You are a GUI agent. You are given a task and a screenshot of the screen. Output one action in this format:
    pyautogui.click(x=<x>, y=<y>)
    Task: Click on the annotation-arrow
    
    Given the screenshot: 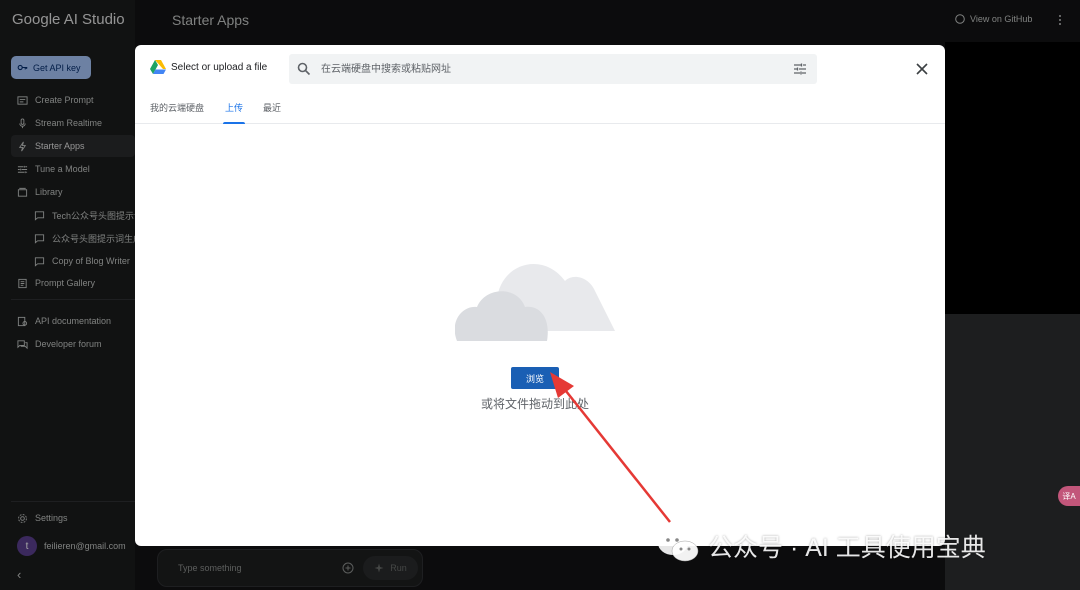 What is the action you would take?
    pyautogui.click(x=610, y=447)
    